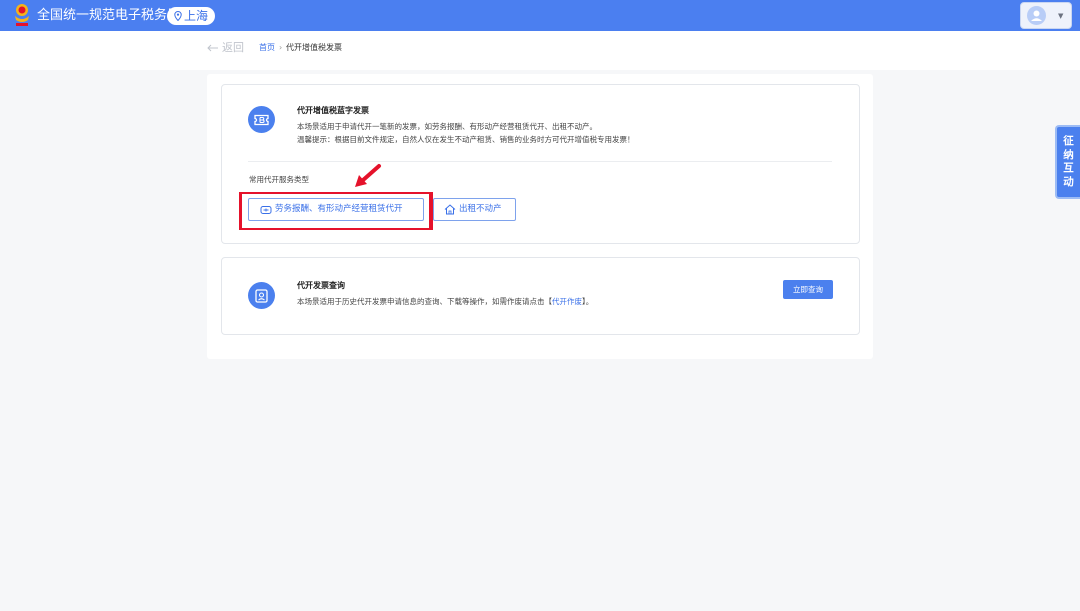 The image size is (1080, 611). Describe the element at coordinates (540, 15) in the screenshot. I see `top-navigation-bar: 全国统一规范电子税务局 上海 ▼` at that location.